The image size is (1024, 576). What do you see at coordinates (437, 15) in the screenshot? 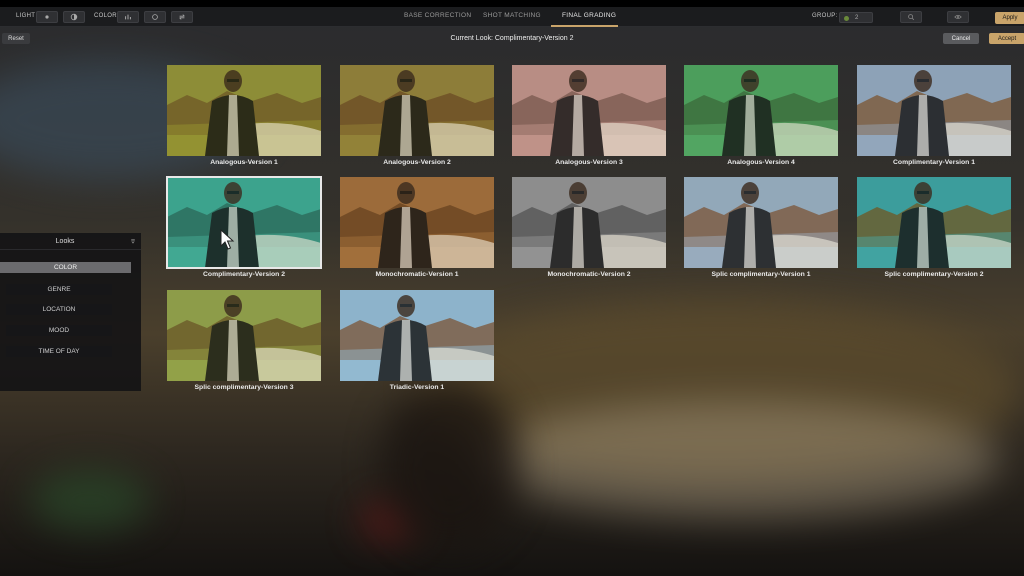
I see `tab-base-correction: BASE CORRECTION` at bounding box center [437, 15].